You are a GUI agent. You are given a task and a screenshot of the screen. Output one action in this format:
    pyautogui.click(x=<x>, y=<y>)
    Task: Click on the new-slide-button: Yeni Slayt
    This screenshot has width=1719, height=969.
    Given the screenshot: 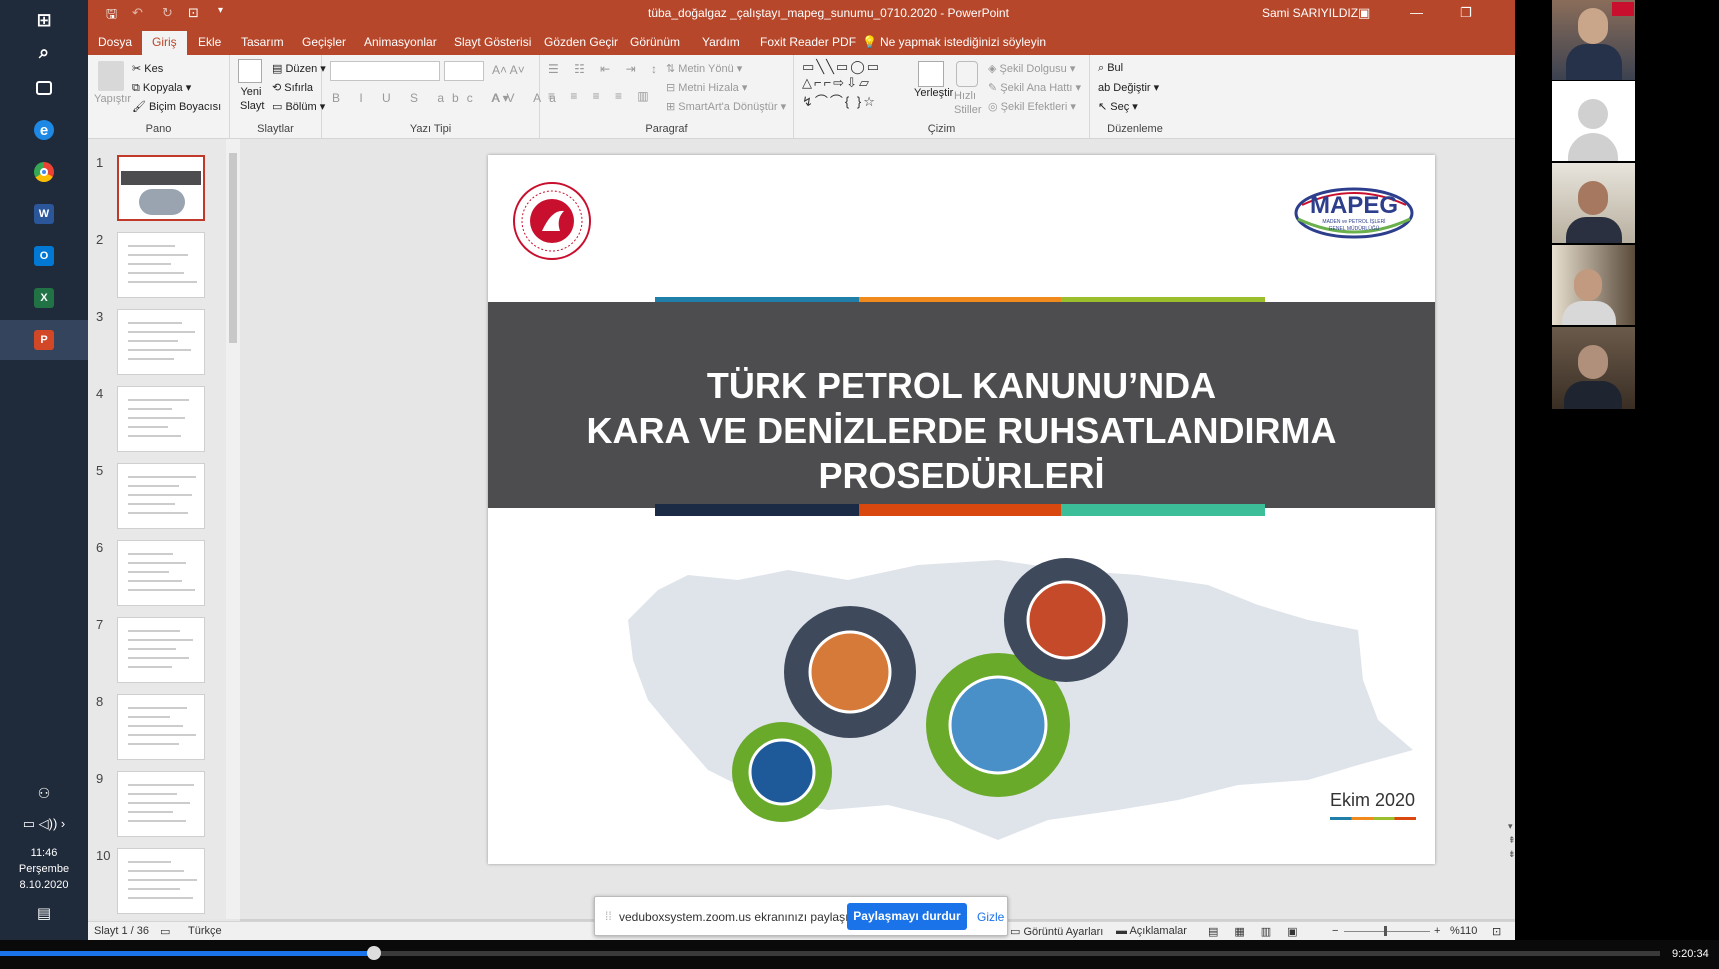 What is the action you would take?
    pyautogui.click(x=252, y=99)
    